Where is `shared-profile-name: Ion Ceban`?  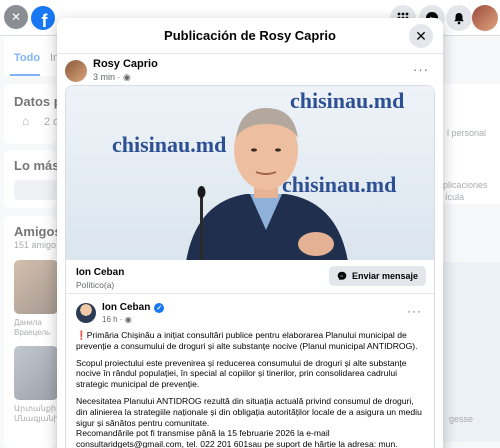
shared-profile-name: Ion Ceban is located at coordinates (100, 272).